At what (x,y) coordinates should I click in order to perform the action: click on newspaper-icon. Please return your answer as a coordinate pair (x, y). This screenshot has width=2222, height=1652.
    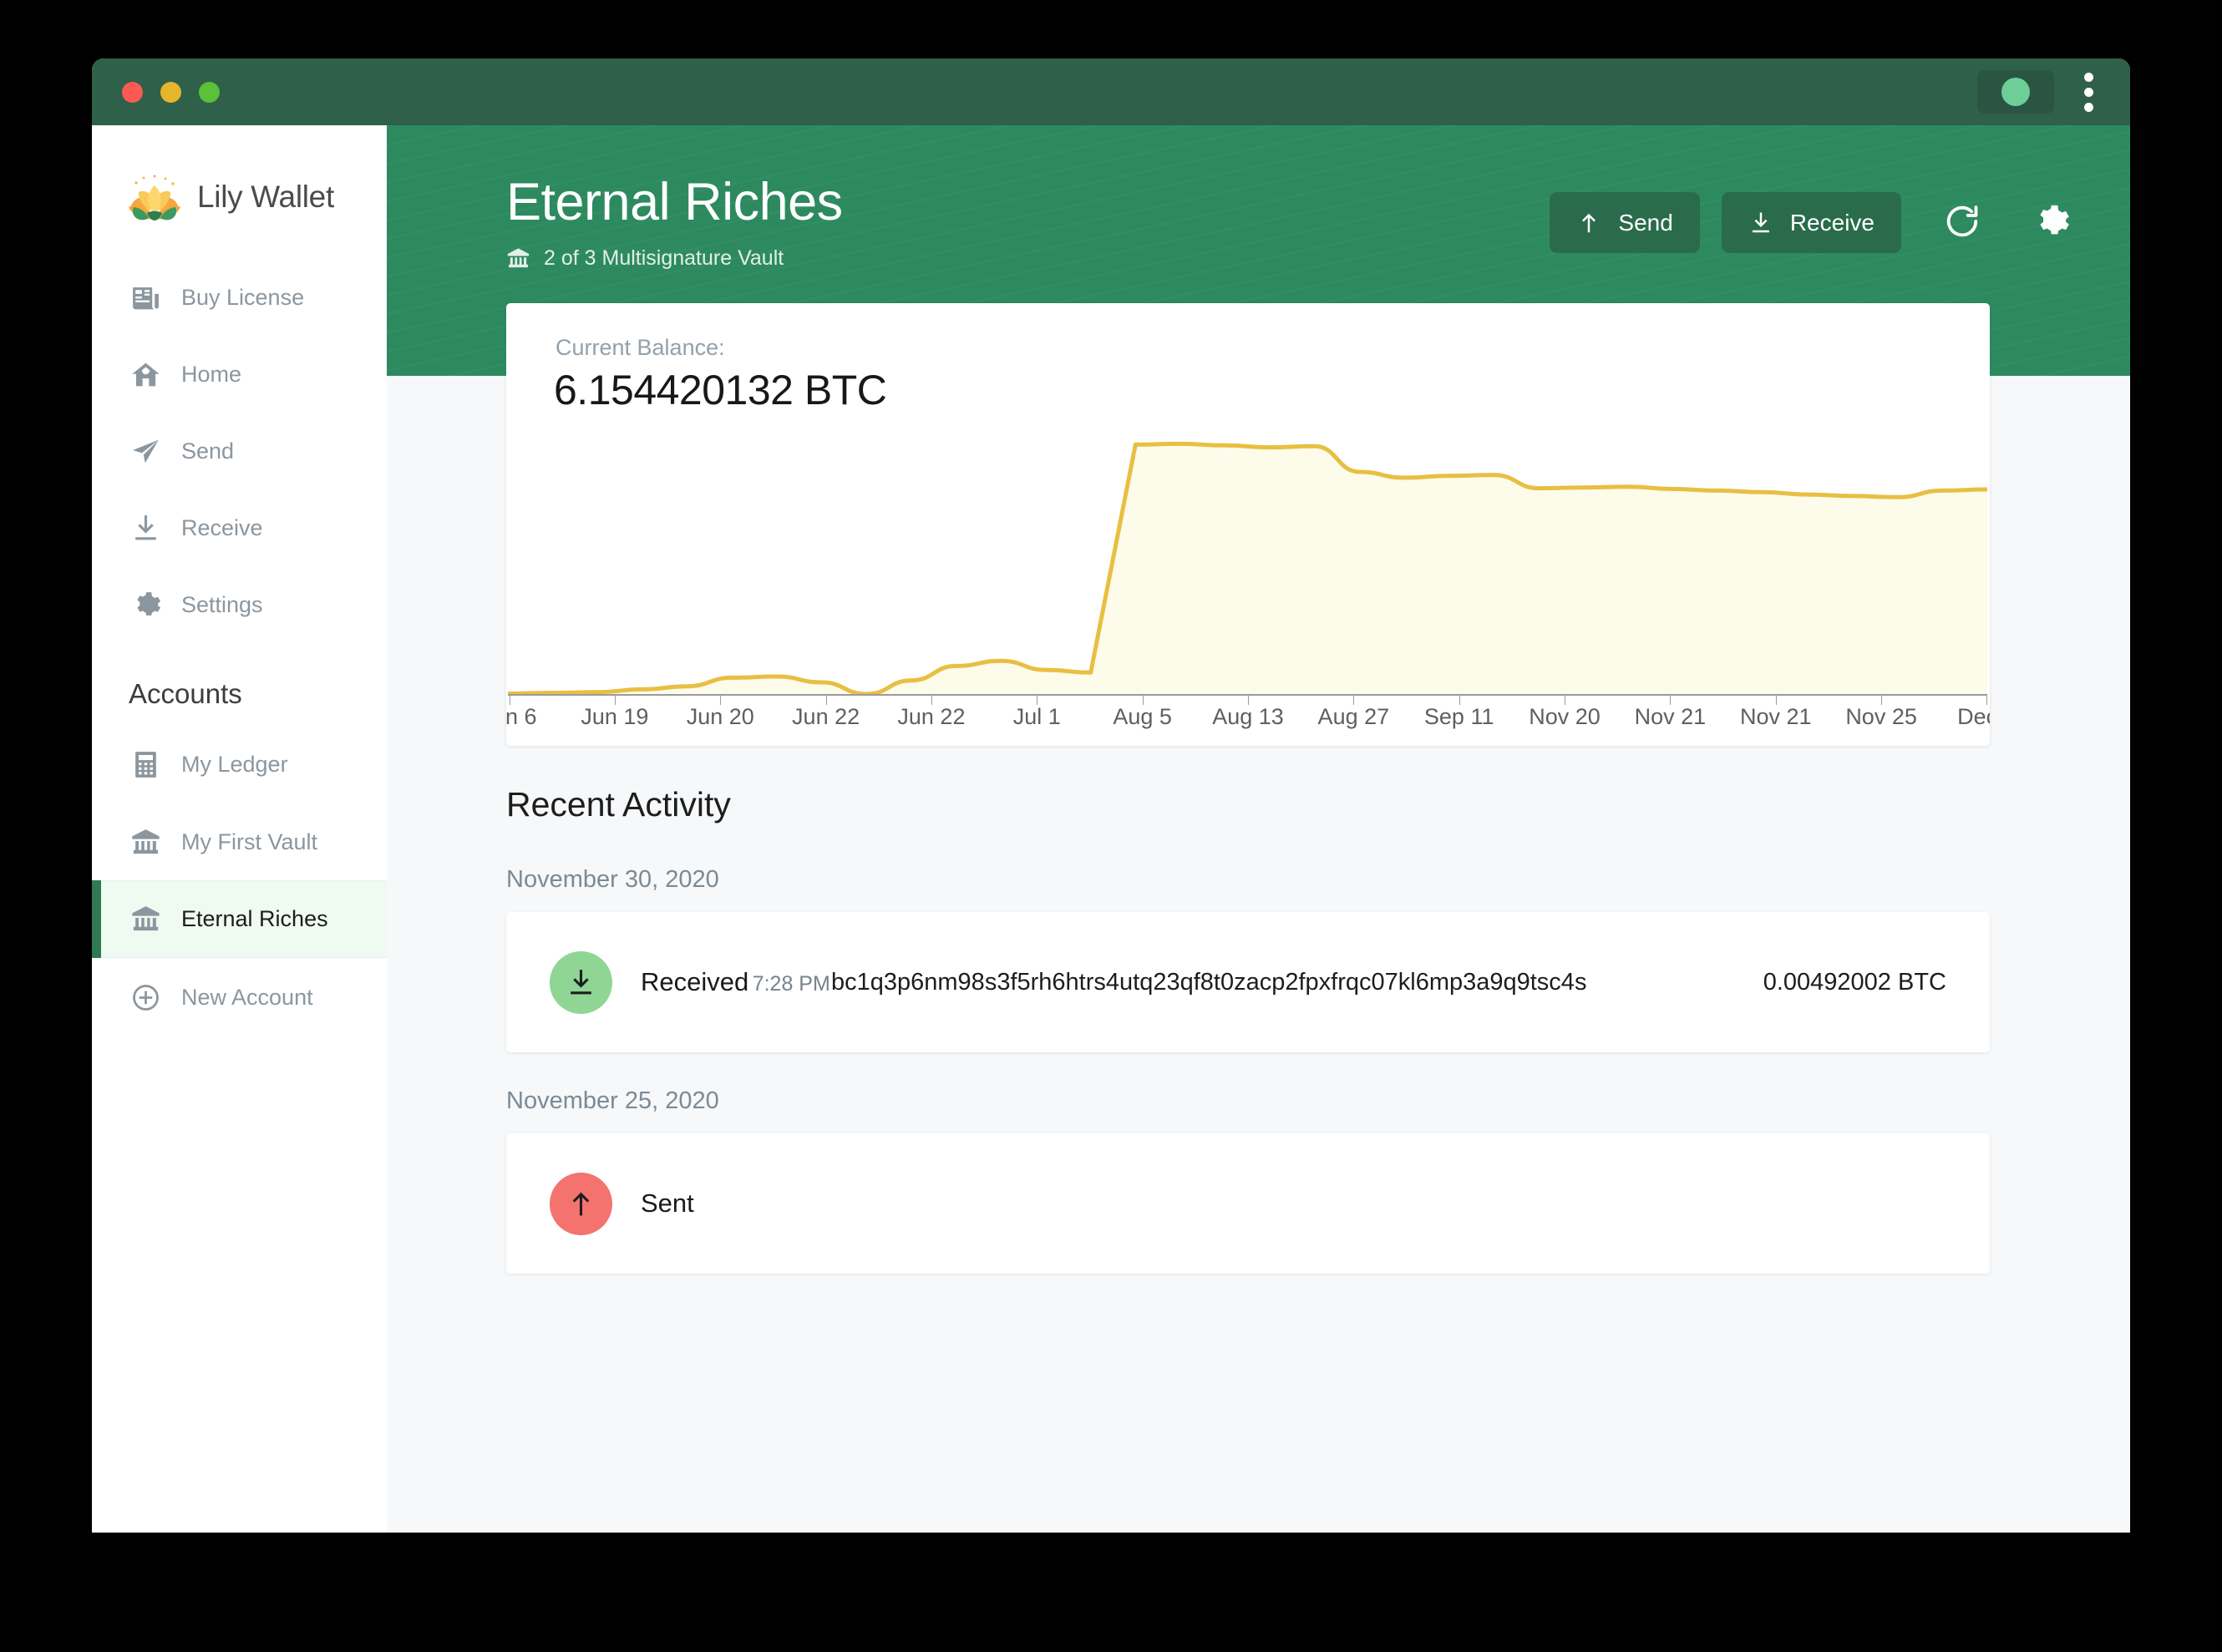
    Looking at the image, I should click on (145, 297).